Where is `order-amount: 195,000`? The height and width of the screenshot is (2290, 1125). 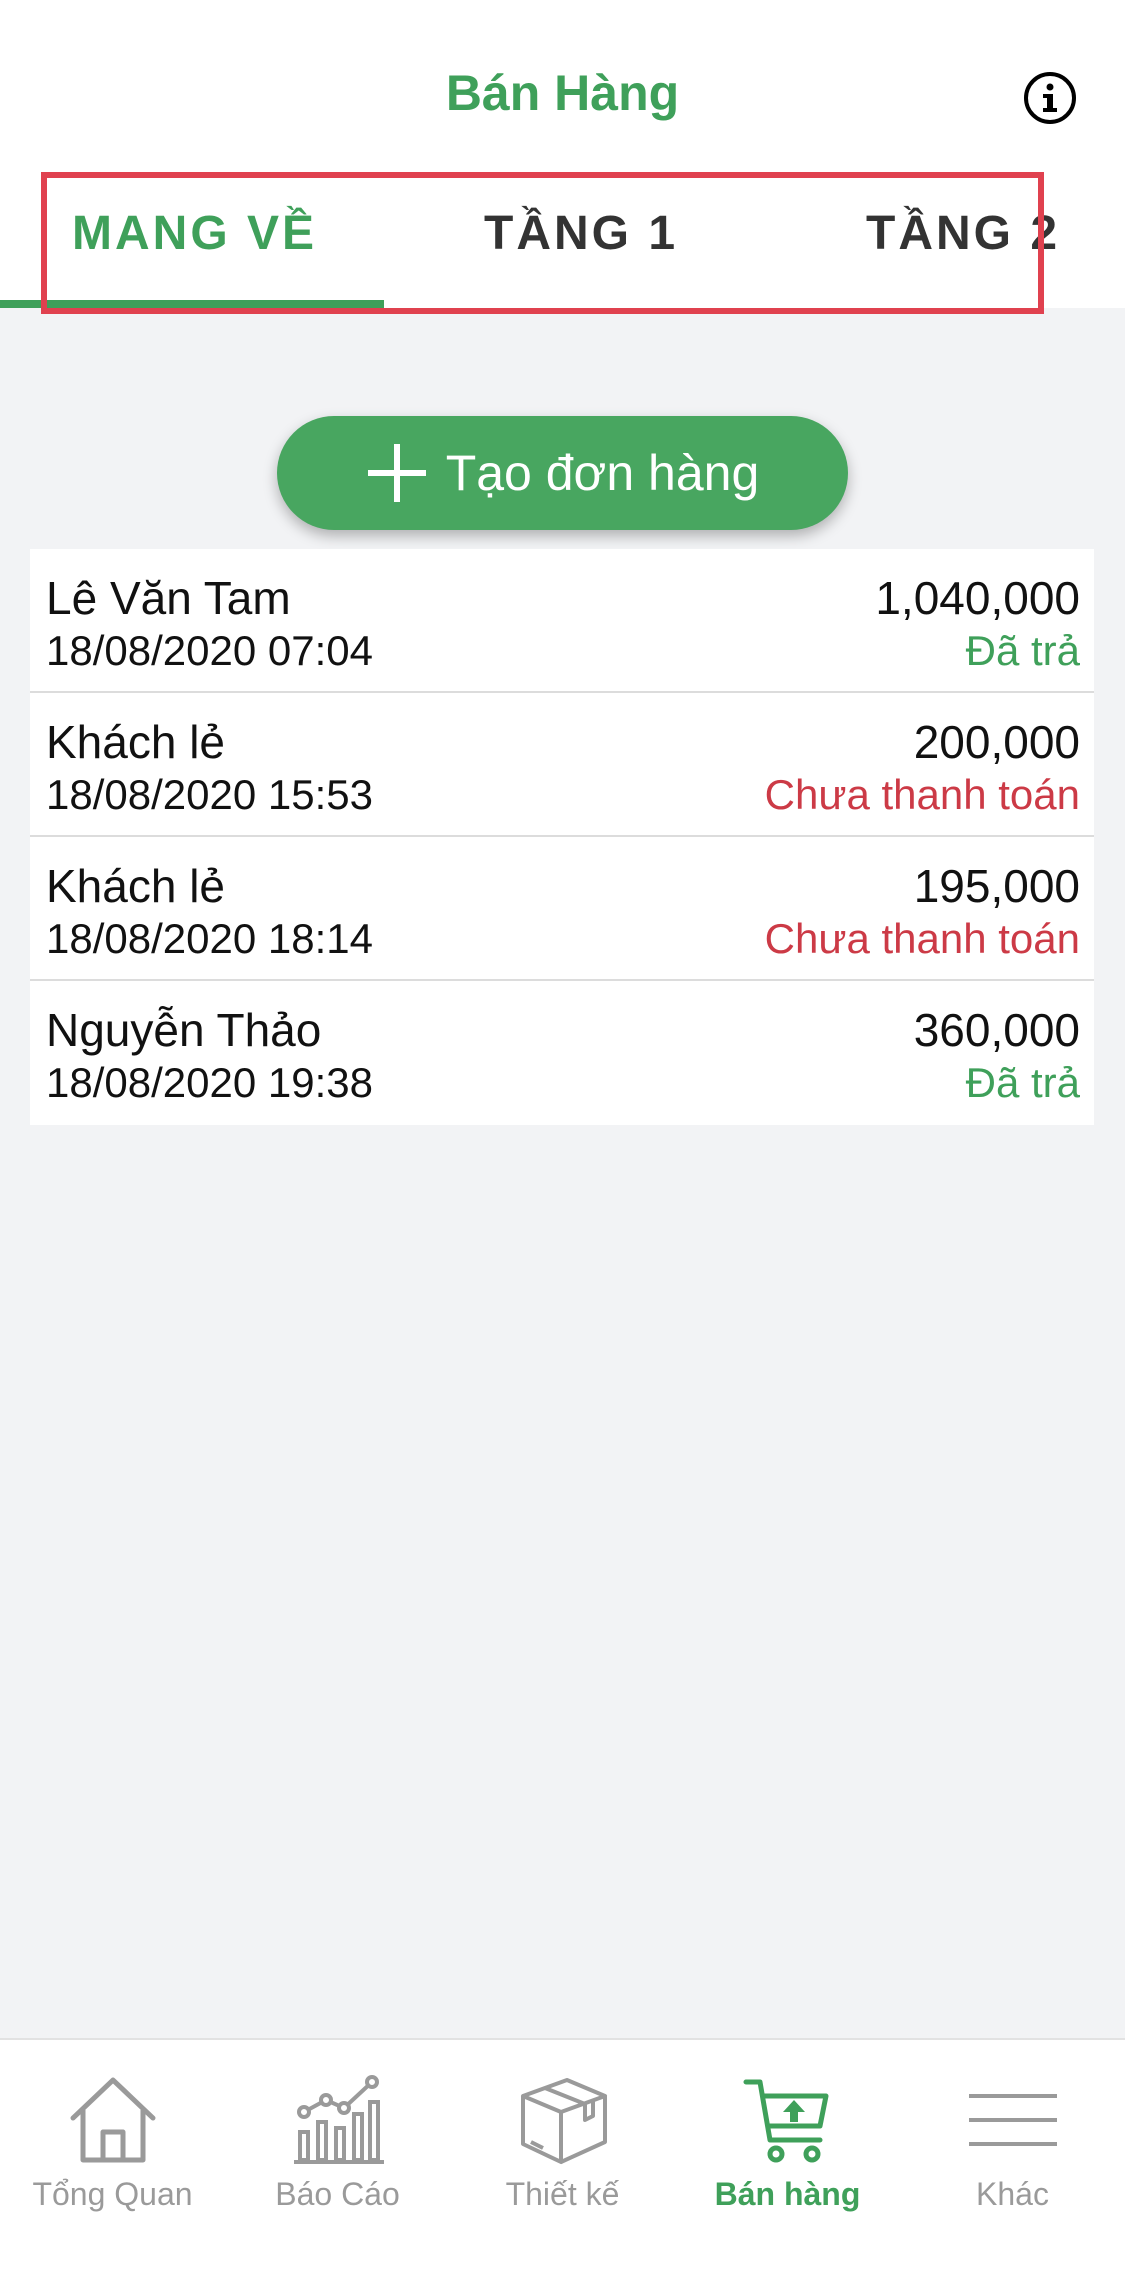 order-amount: 195,000 is located at coordinates (996, 886).